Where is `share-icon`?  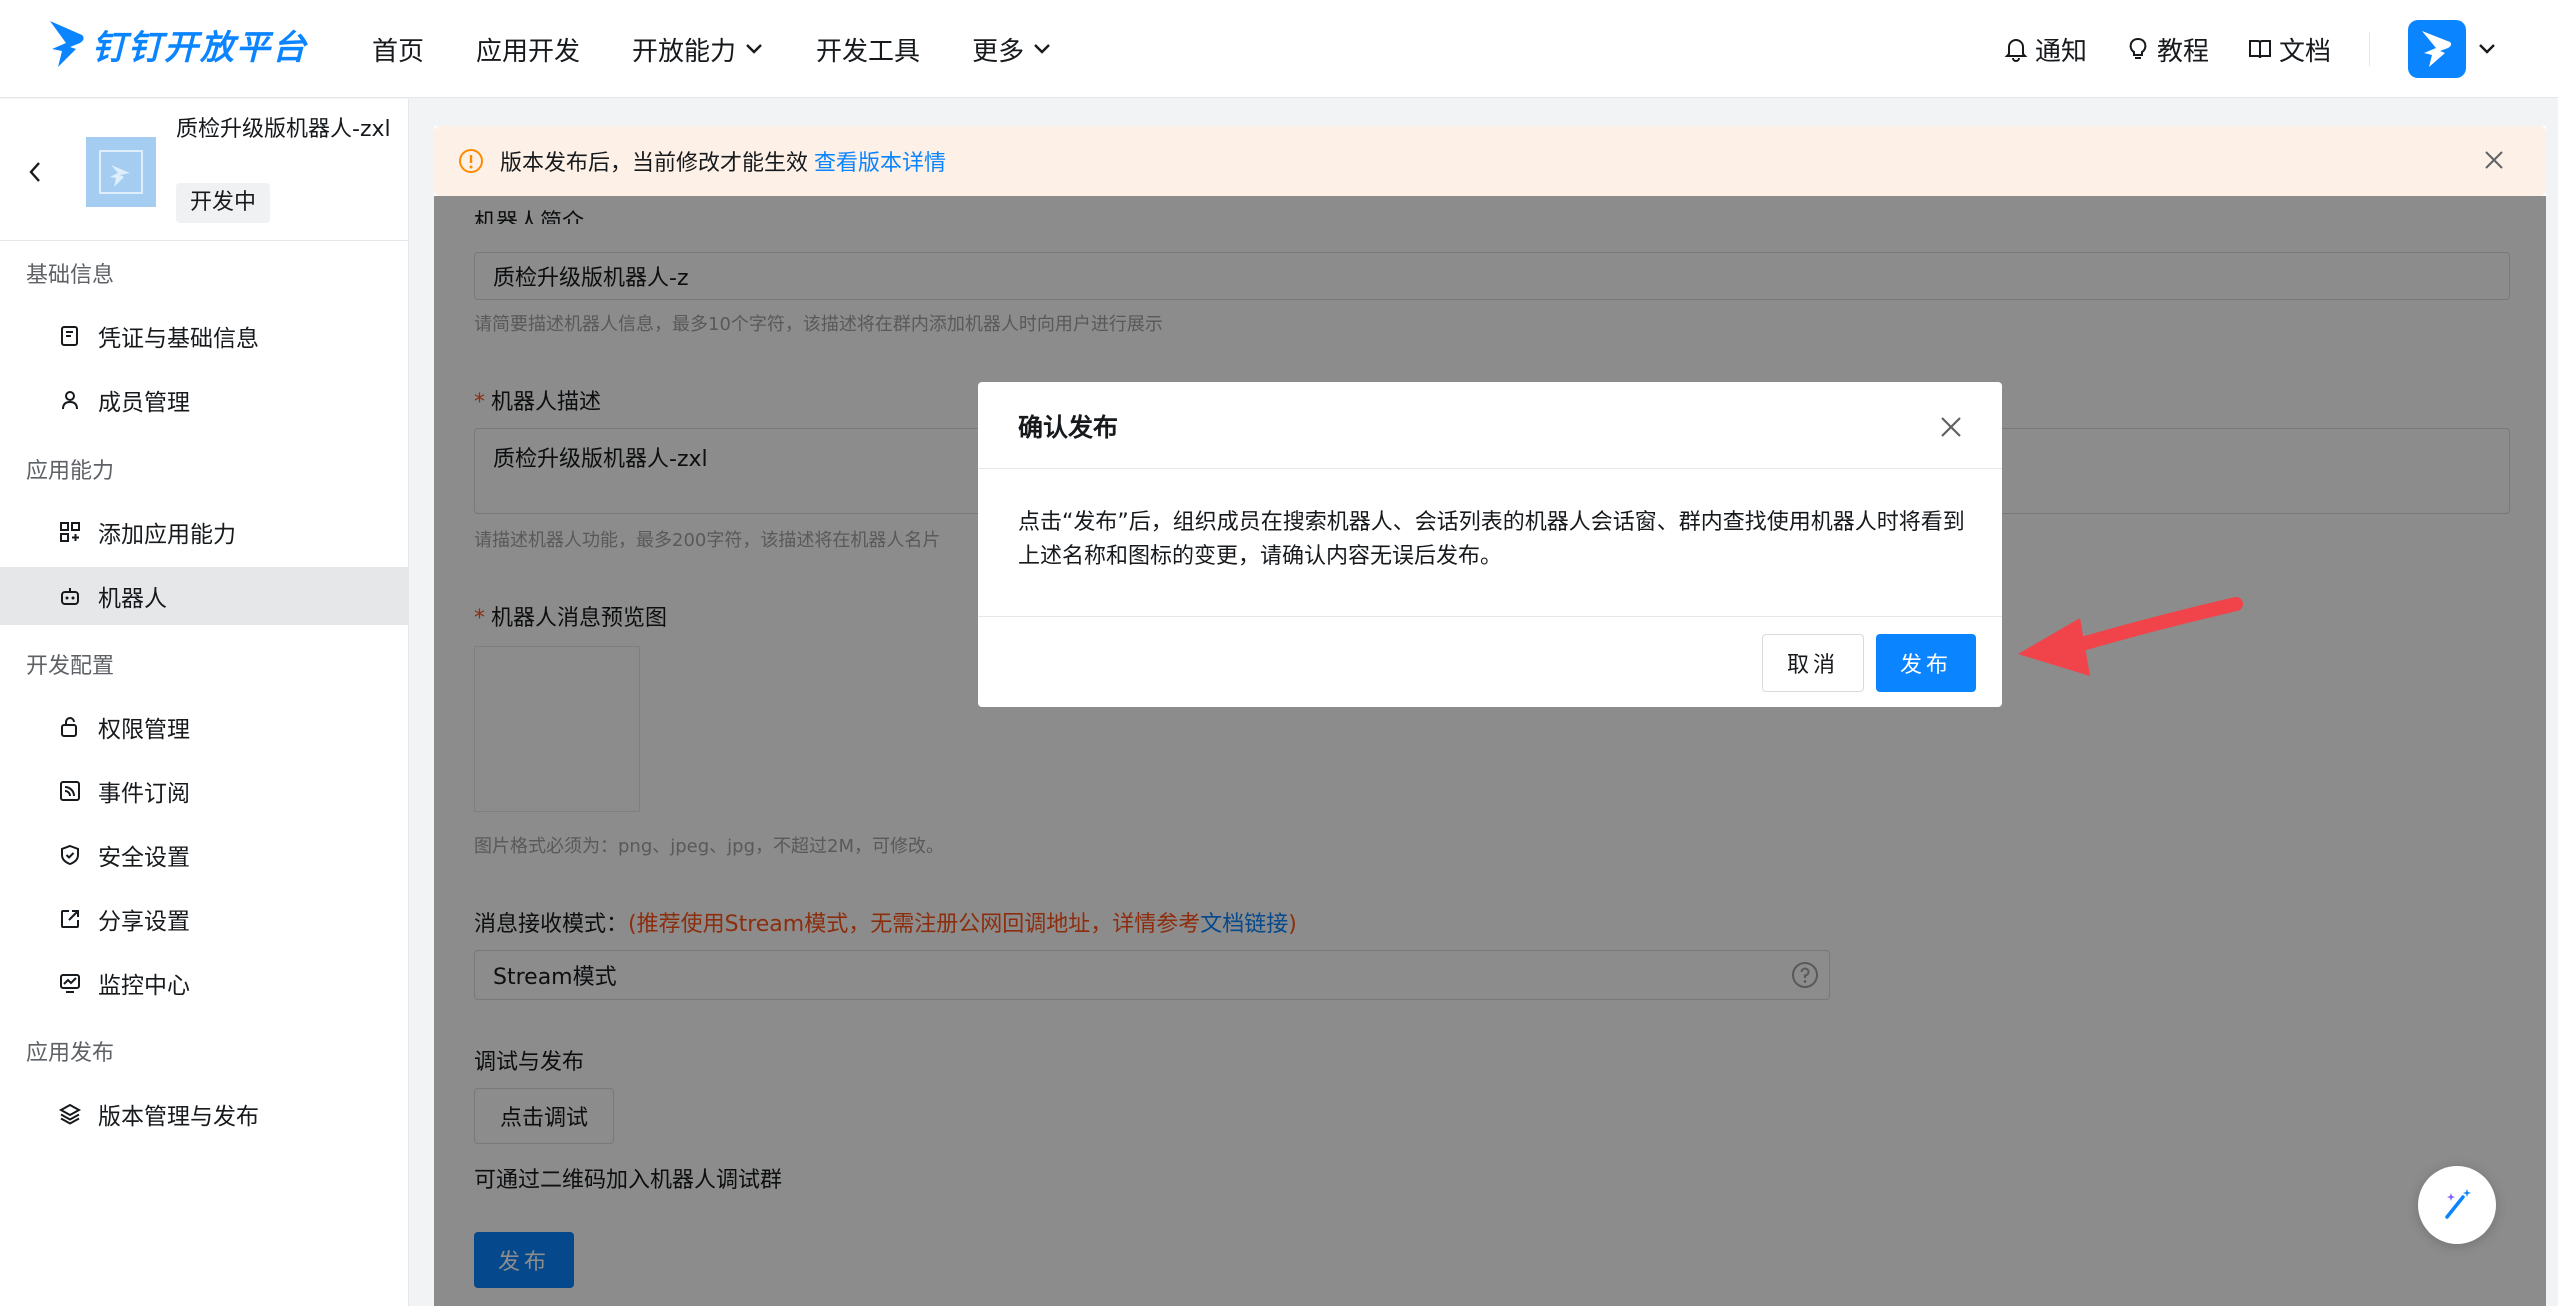 share-icon is located at coordinates (70, 919).